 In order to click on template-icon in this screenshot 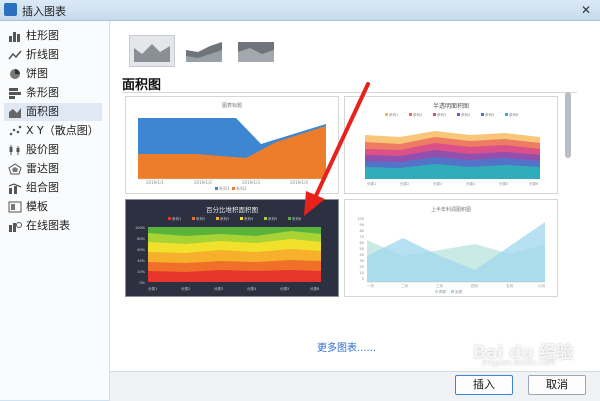, I will do `click(15, 207)`.